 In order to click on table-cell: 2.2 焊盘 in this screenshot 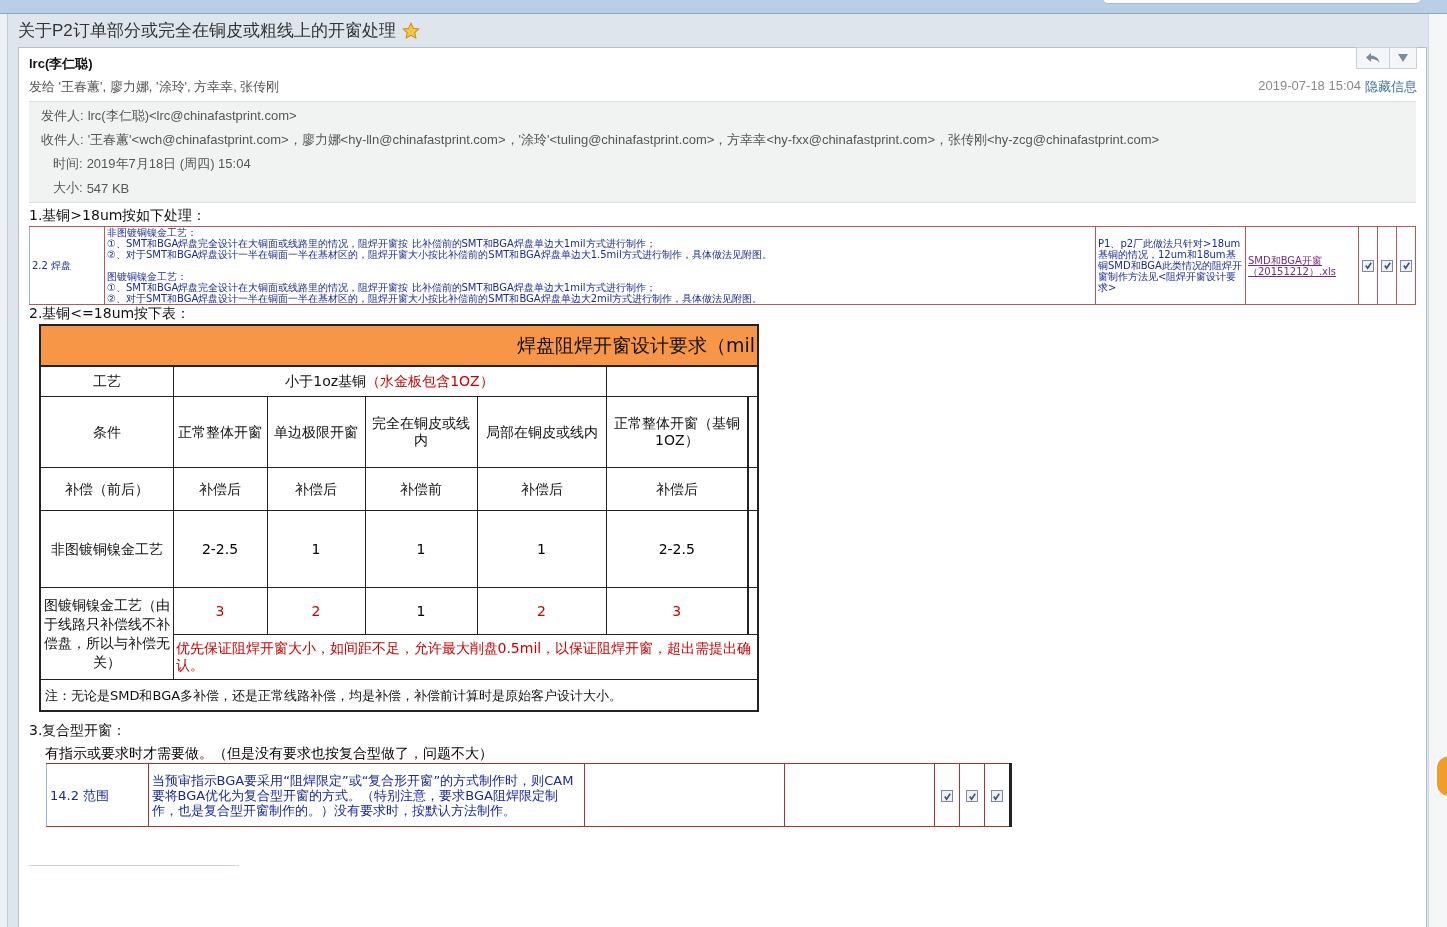, I will do `click(67, 265)`.